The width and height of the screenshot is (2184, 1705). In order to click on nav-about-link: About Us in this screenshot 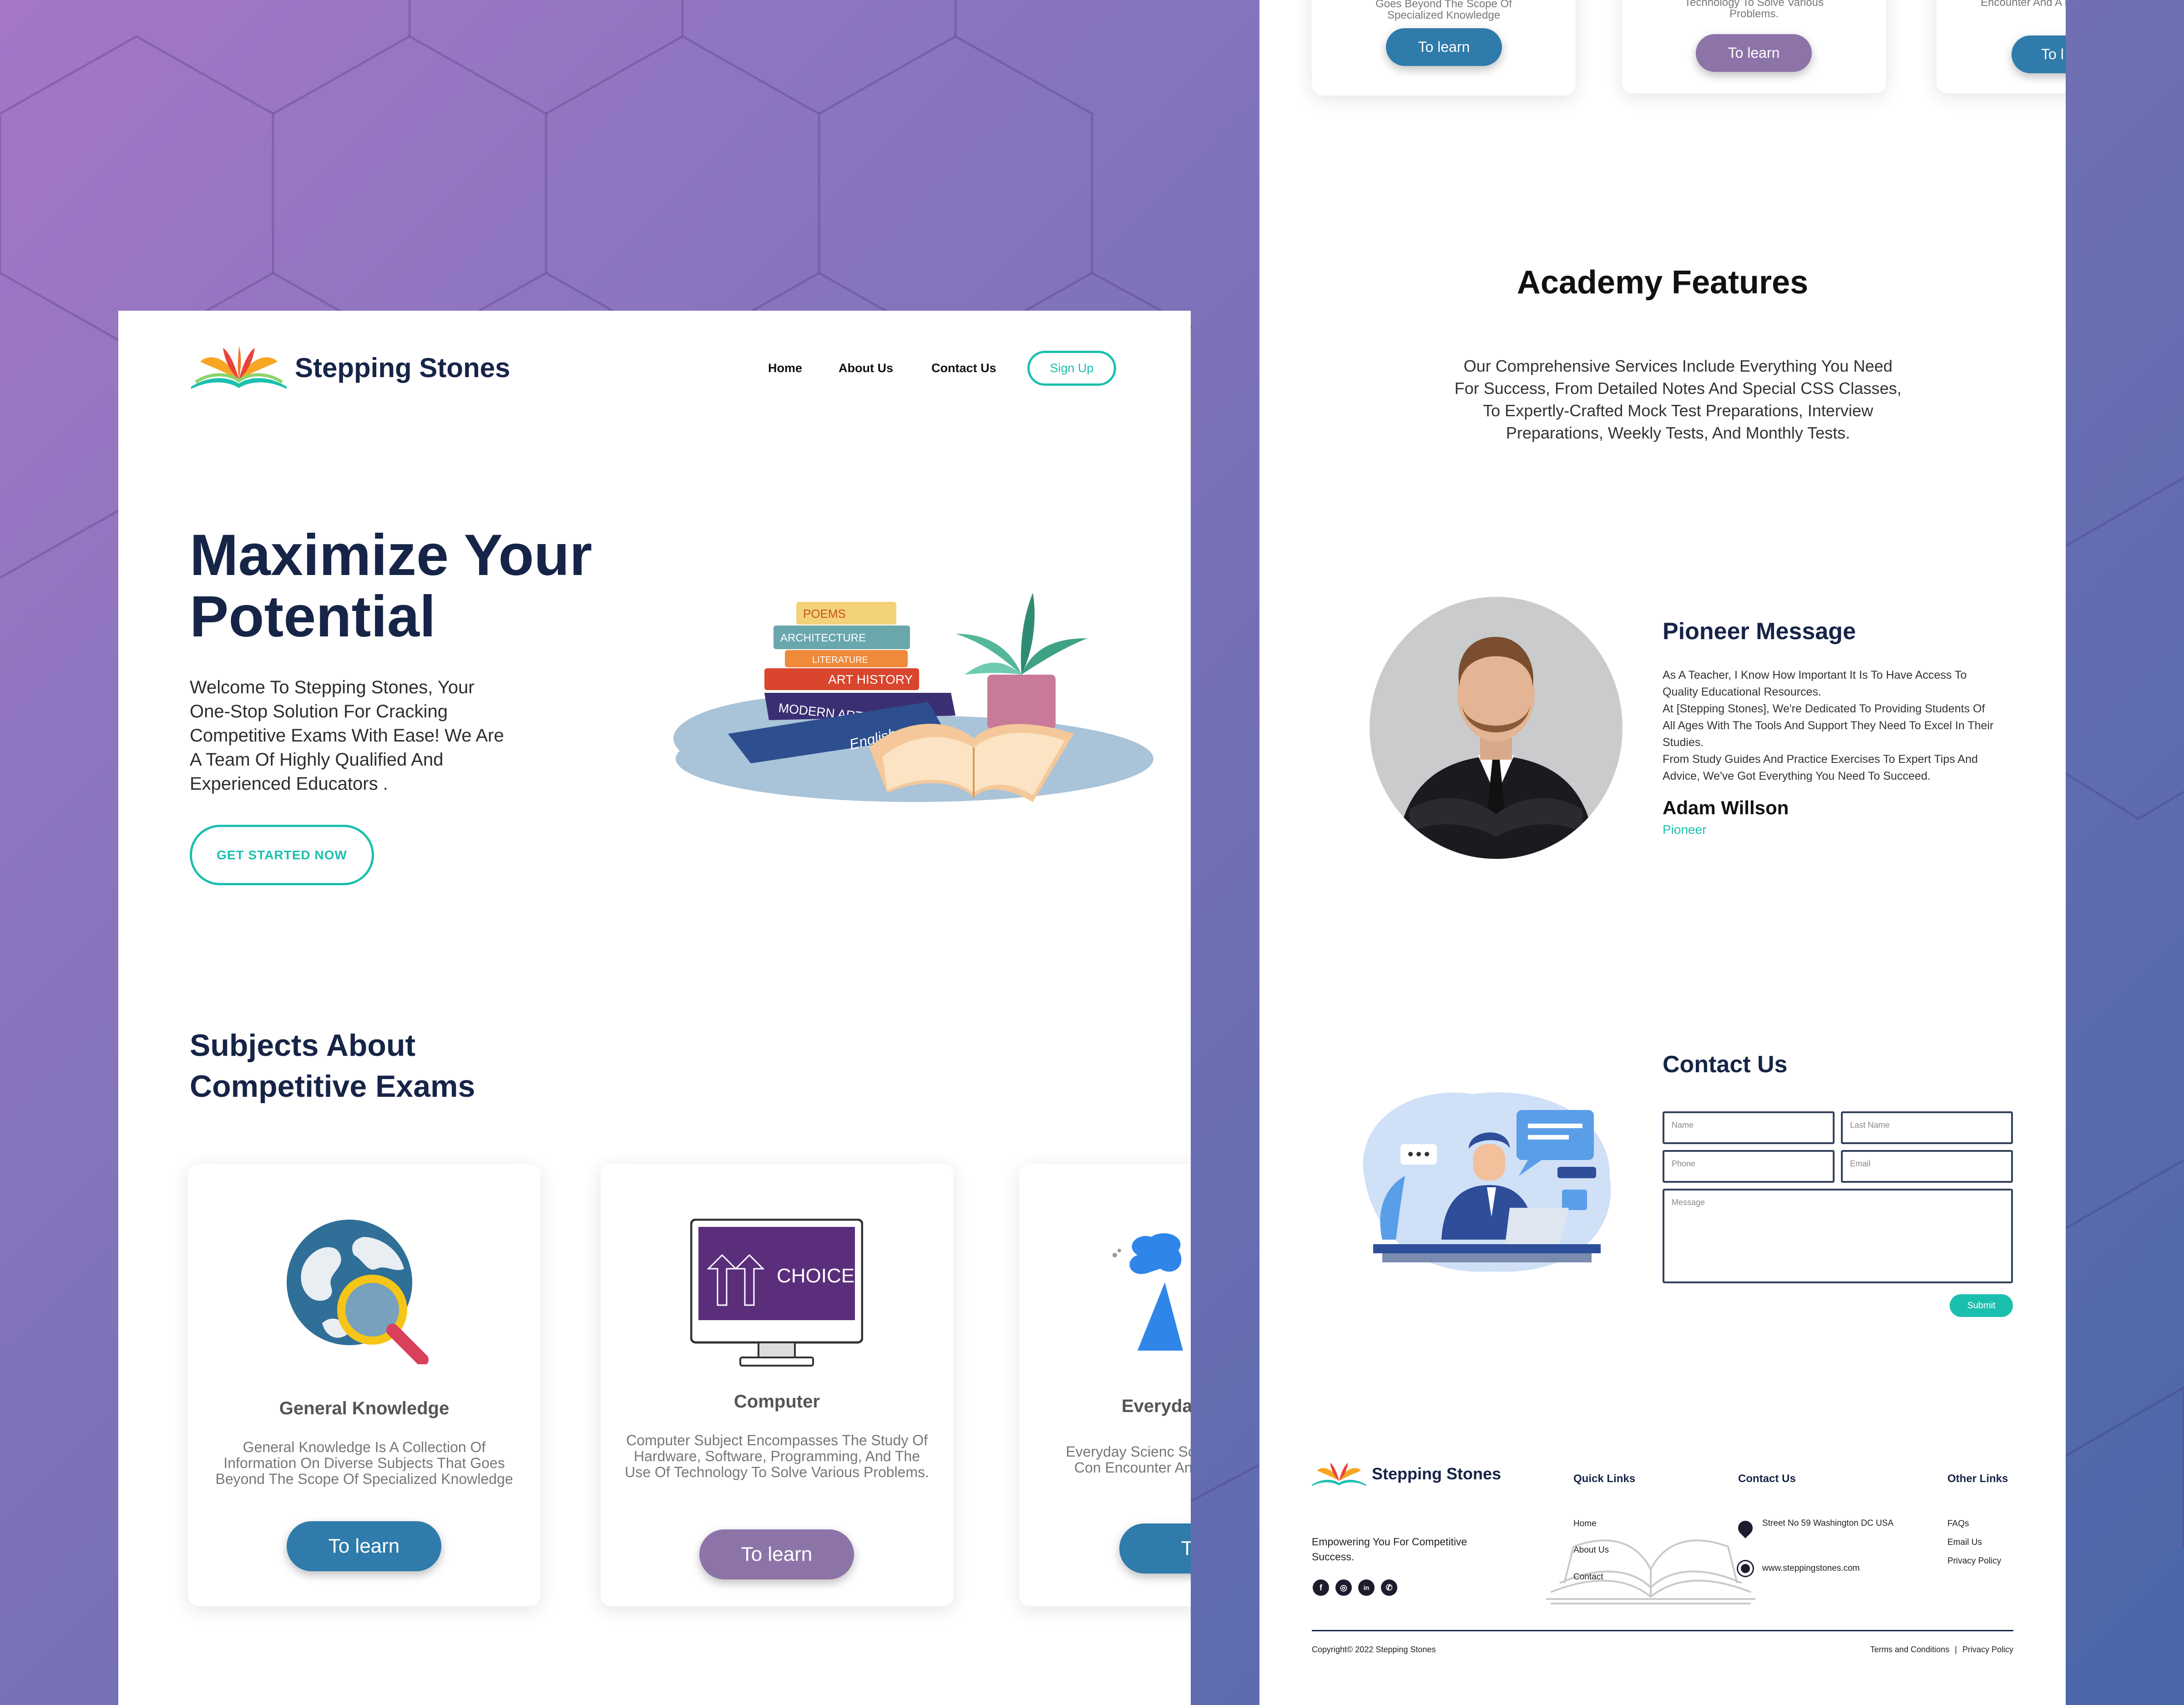, I will do `click(866, 368)`.